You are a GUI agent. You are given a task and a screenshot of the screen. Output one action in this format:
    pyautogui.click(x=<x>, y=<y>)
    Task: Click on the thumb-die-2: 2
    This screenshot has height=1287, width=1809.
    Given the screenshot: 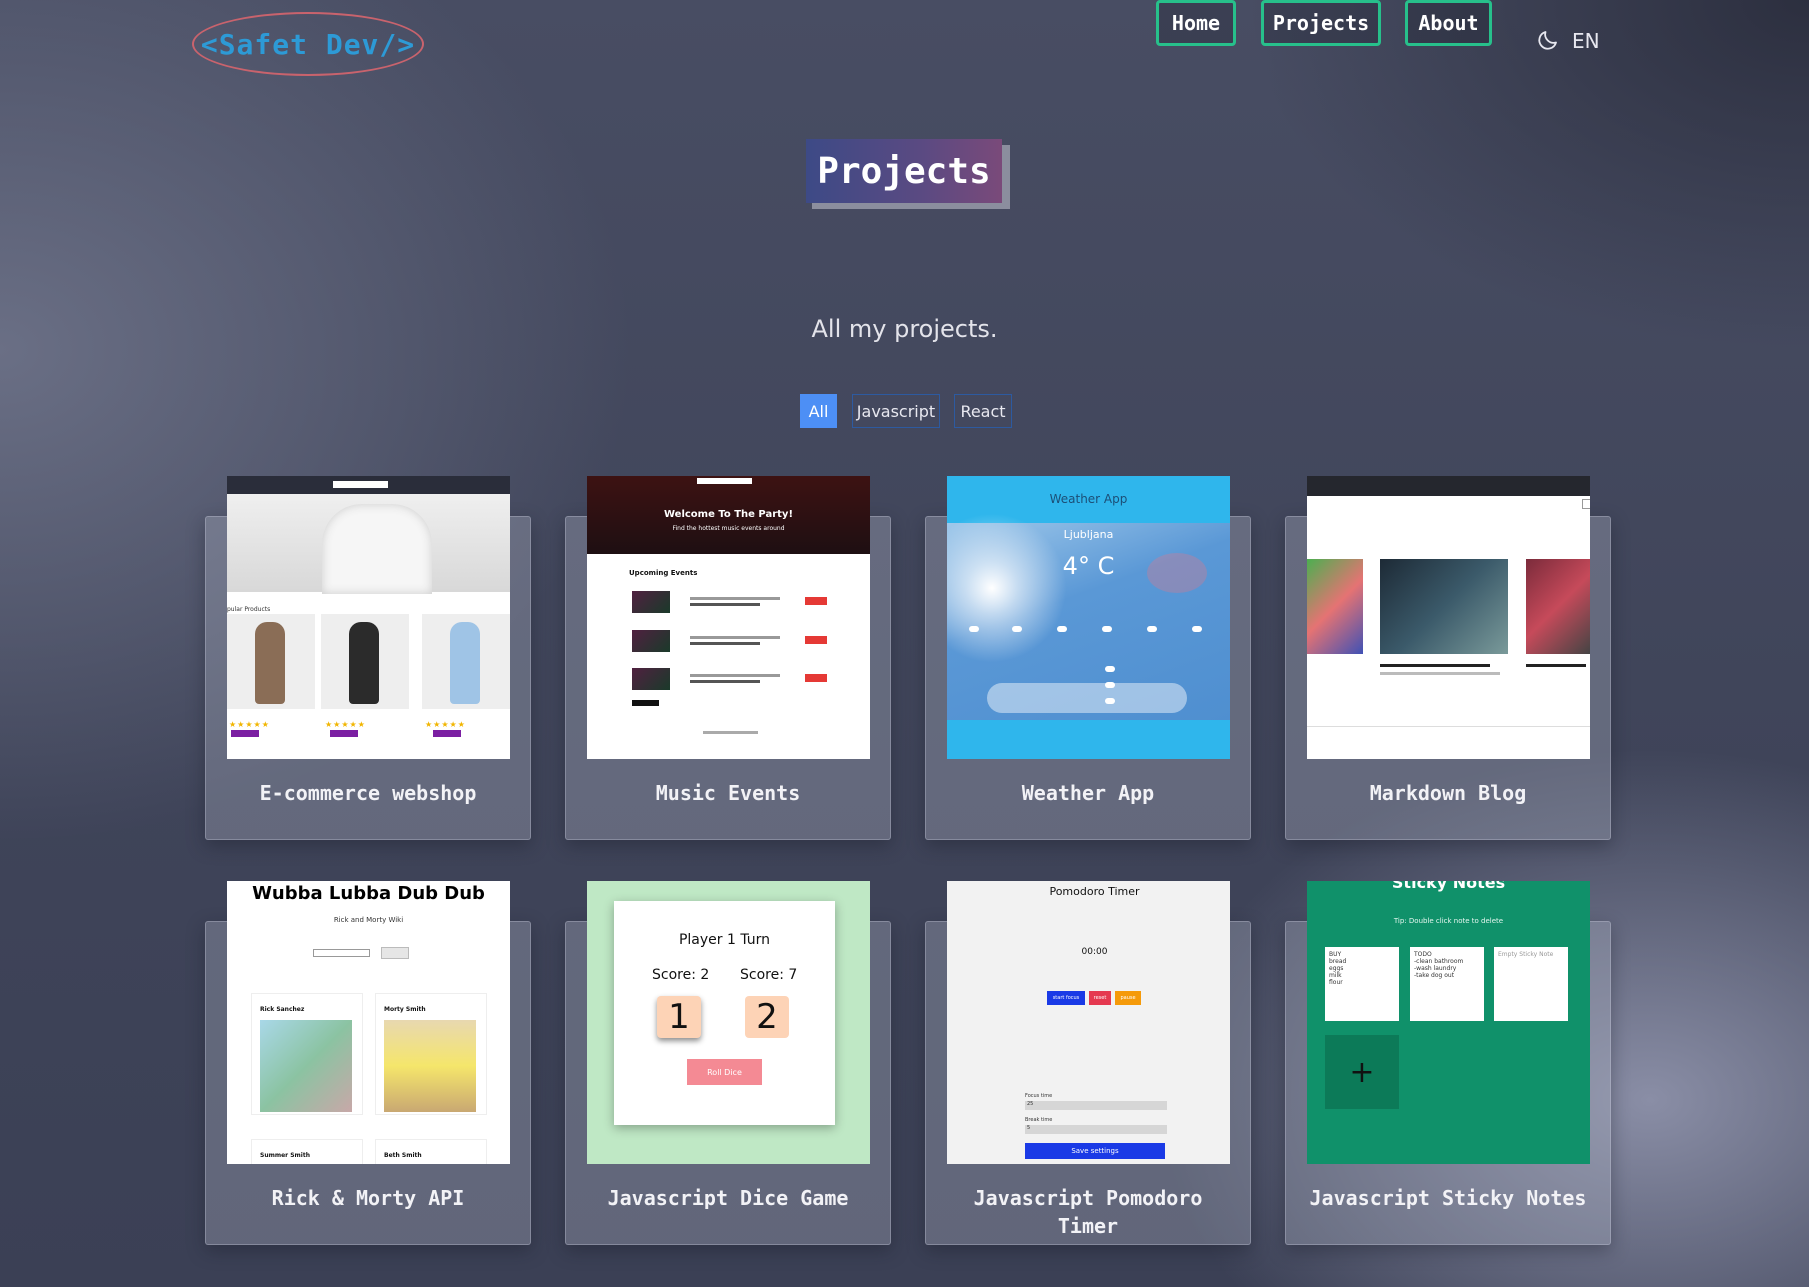 What is the action you would take?
    pyautogui.click(x=767, y=1017)
    